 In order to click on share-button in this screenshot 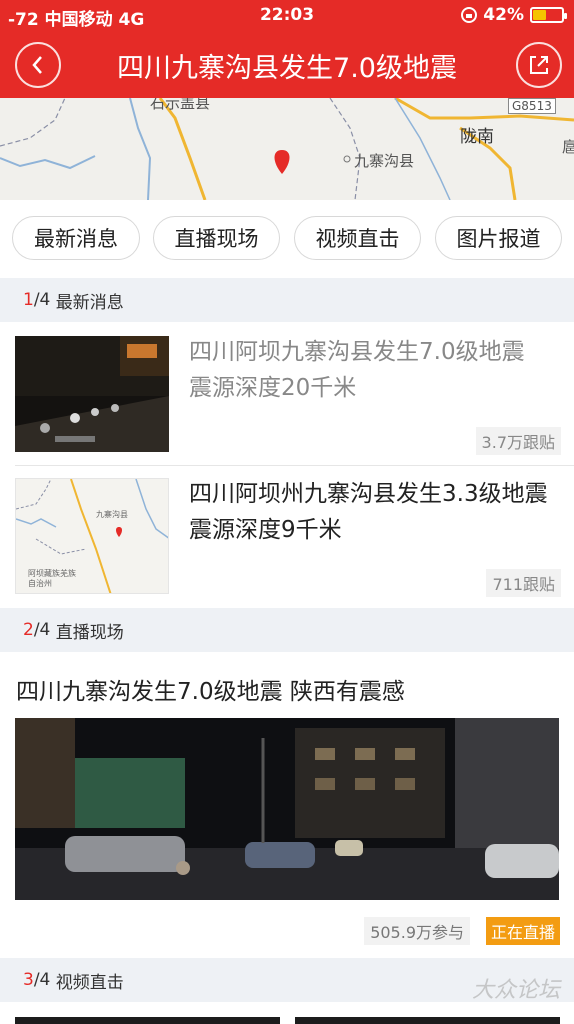, I will do `click(539, 65)`.